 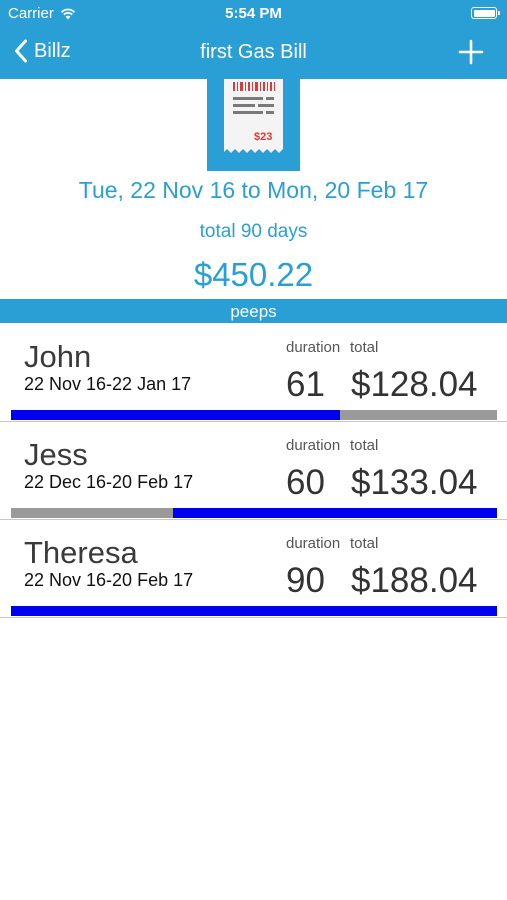 What do you see at coordinates (305, 384) in the screenshot?
I see `person-duration: 61` at bounding box center [305, 384].